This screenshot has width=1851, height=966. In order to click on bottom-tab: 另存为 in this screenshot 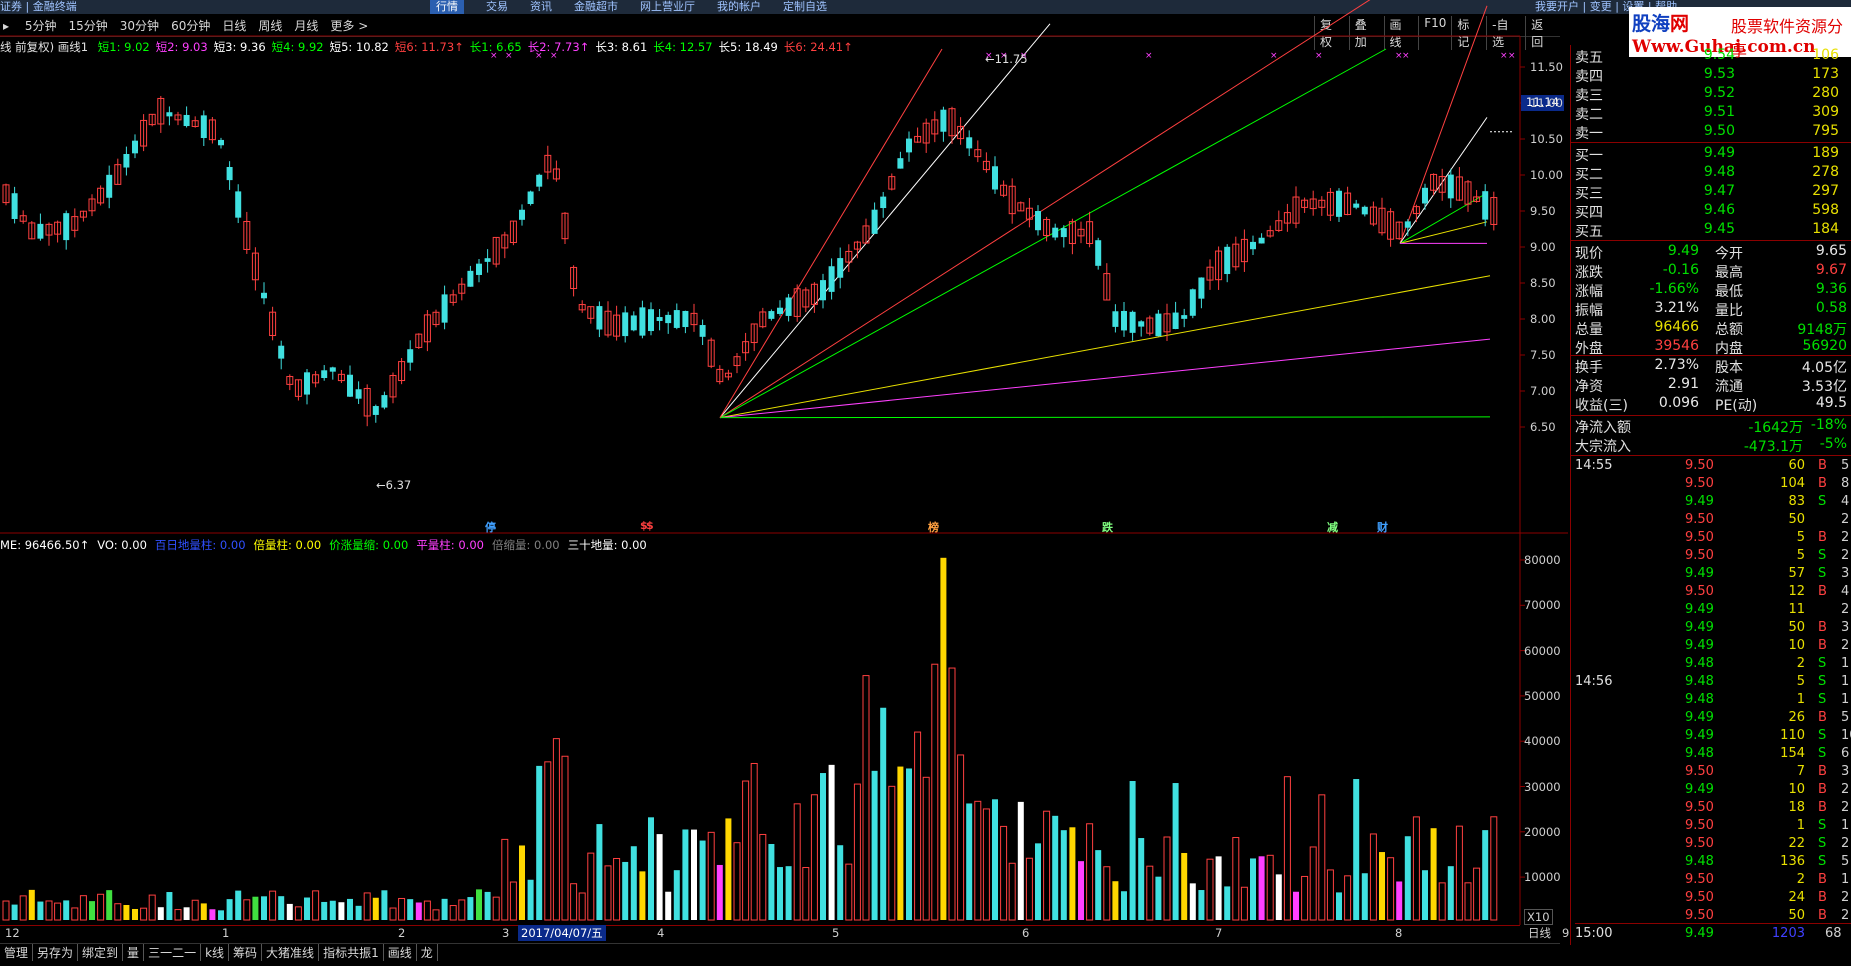, I will do `click(56, 952)`.